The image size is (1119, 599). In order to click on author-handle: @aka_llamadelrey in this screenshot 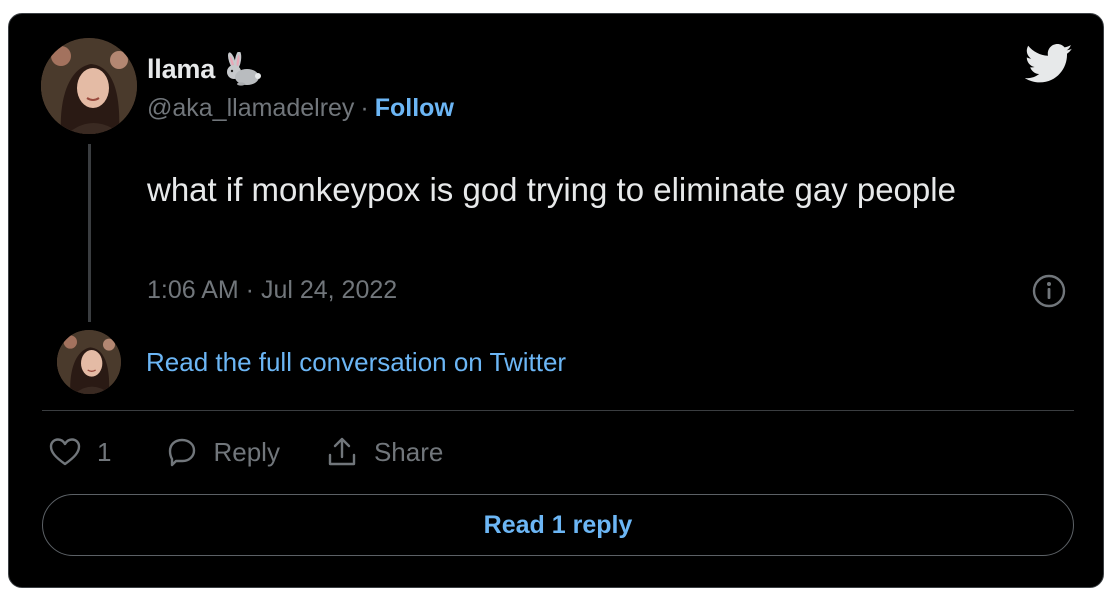, I will do `click(250, 108)`.